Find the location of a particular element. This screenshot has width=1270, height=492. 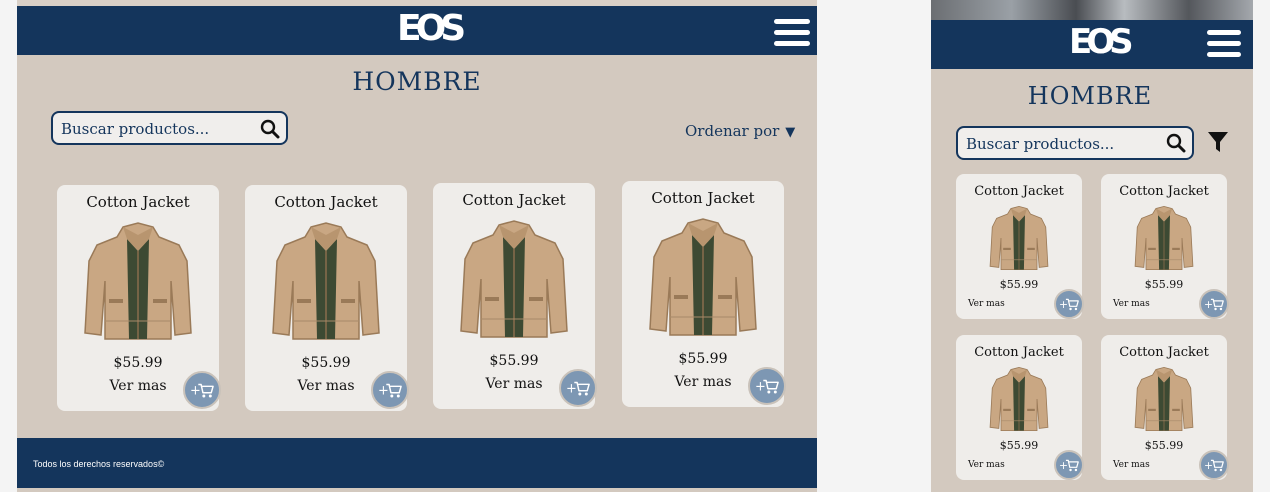

filter-icon is located at coordinates (1218, 142).